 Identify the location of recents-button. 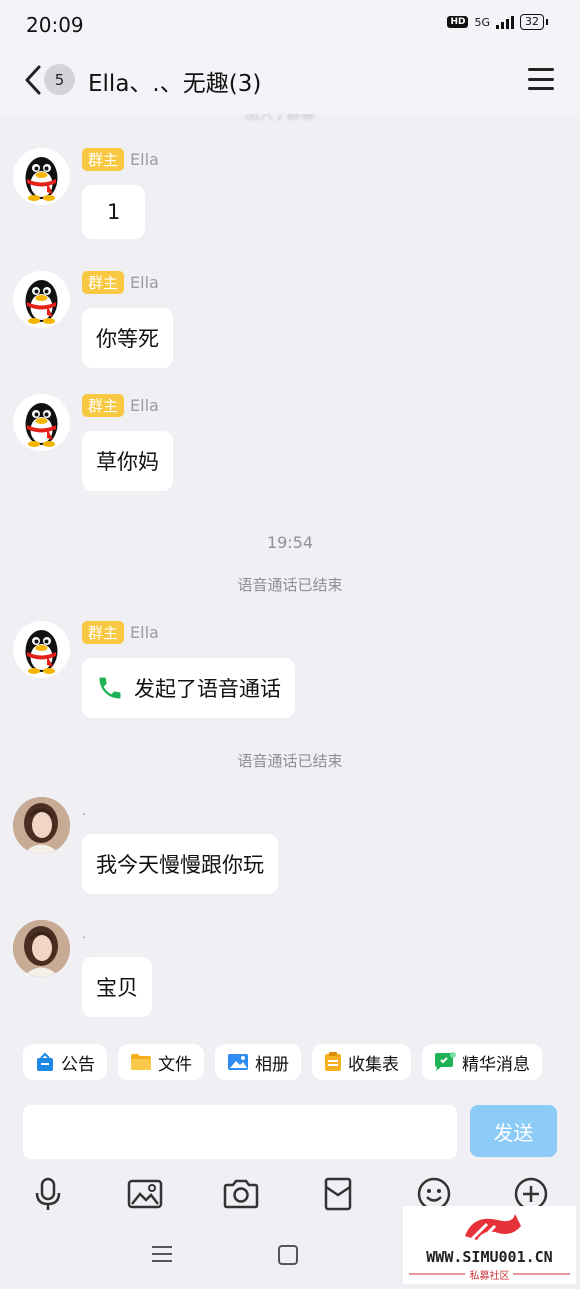
(162, 1254).